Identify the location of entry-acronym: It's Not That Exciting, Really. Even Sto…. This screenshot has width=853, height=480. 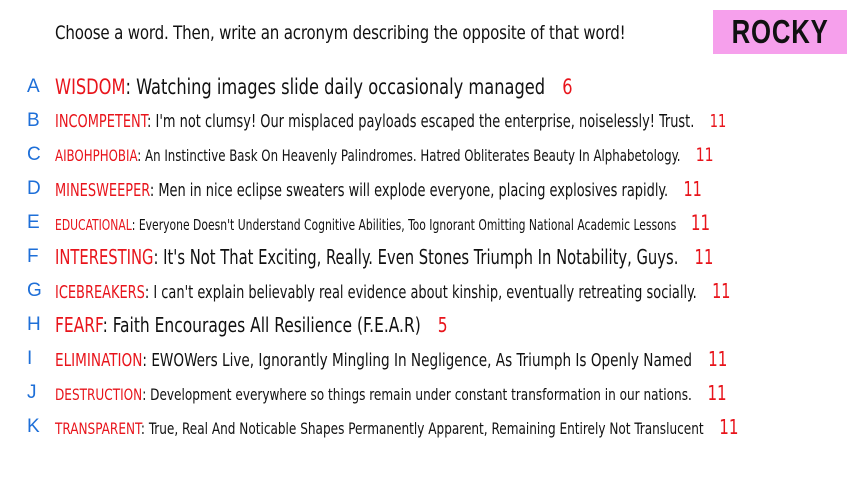
(421, 257).